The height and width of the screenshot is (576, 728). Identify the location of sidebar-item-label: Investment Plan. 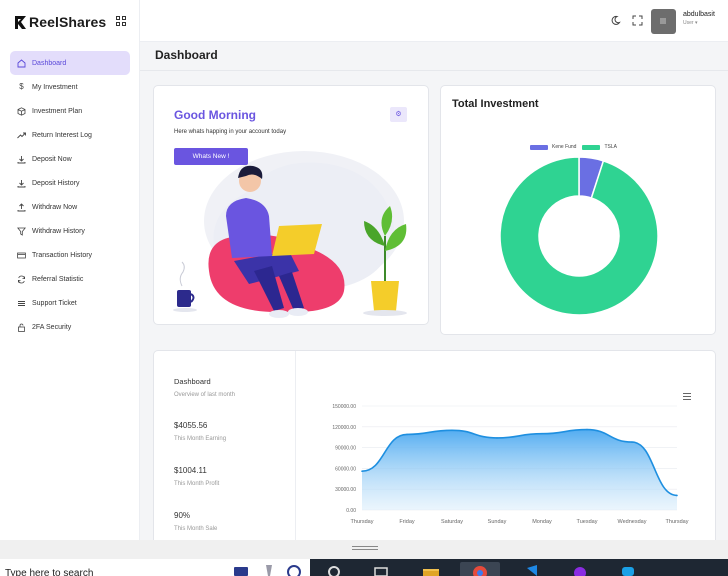
(57, 111).